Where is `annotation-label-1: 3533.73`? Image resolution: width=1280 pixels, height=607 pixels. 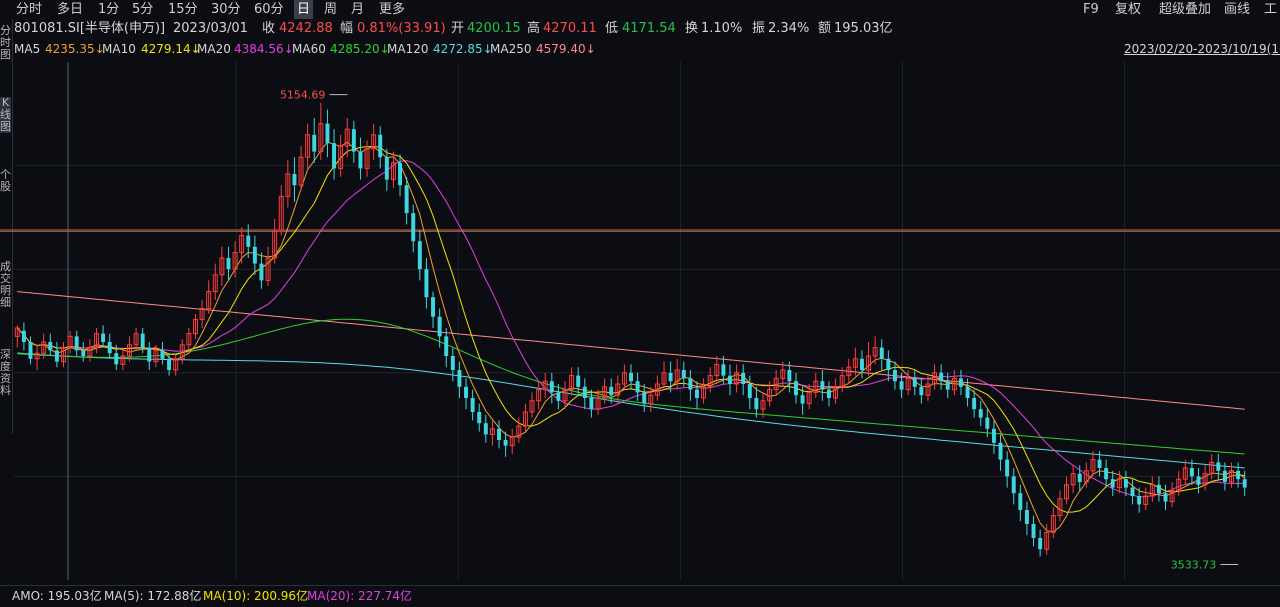 annotation-label-1: 3533.73 is located at coordinates (1194, 565).